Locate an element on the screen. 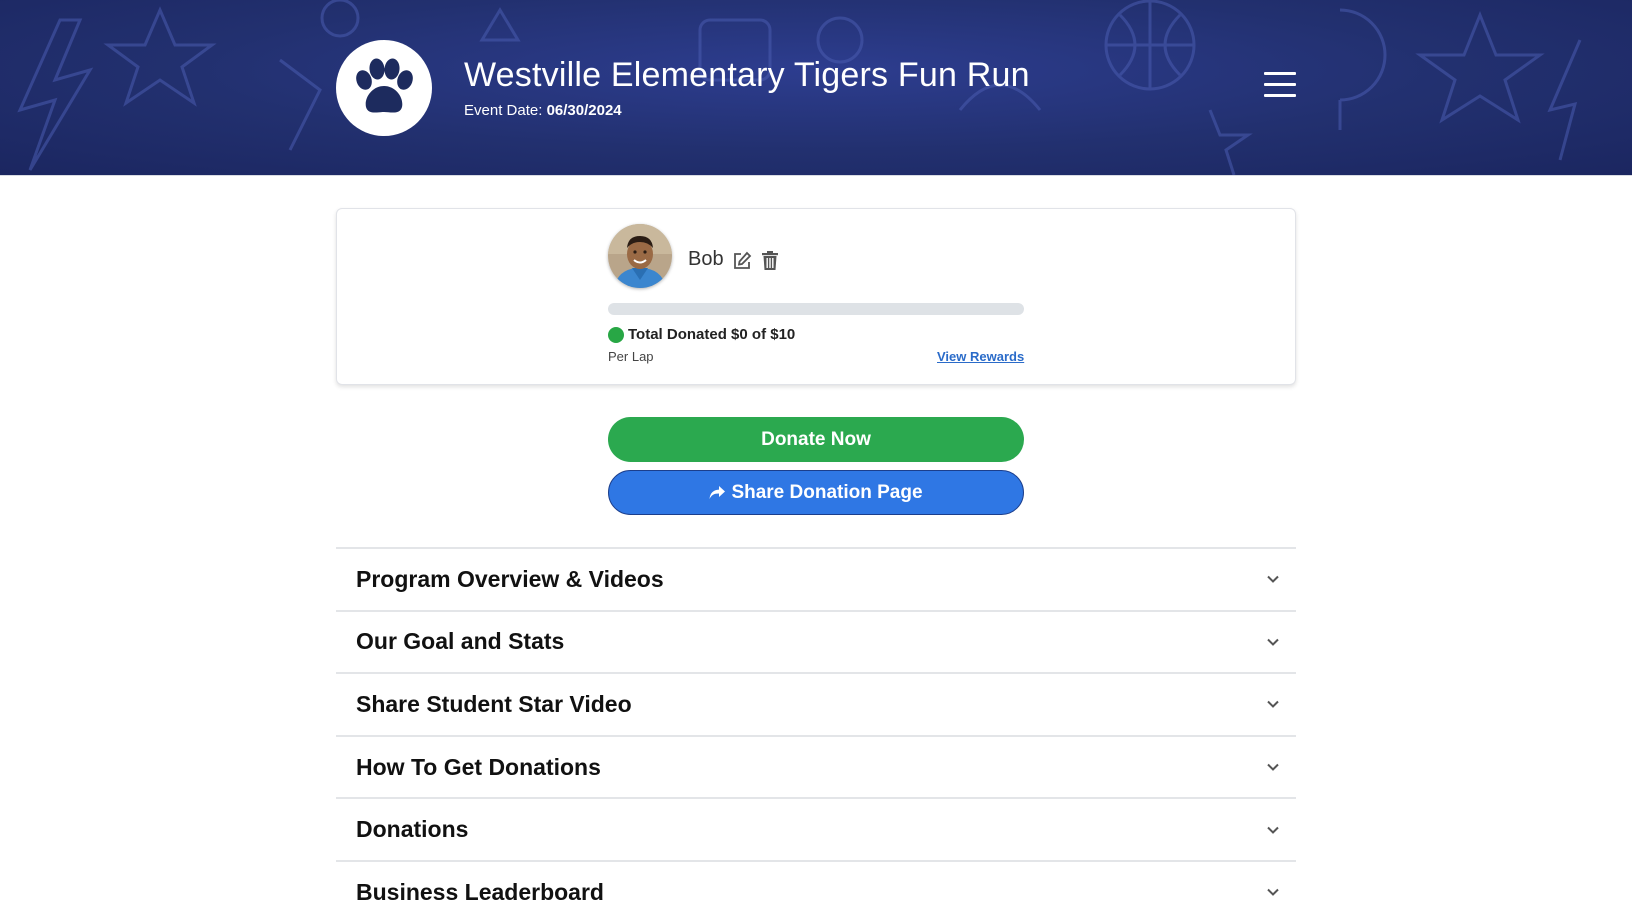 This screenshot has height=923, width=1632. donate-now-button: Donate Now is located at coordinates (816, 439).